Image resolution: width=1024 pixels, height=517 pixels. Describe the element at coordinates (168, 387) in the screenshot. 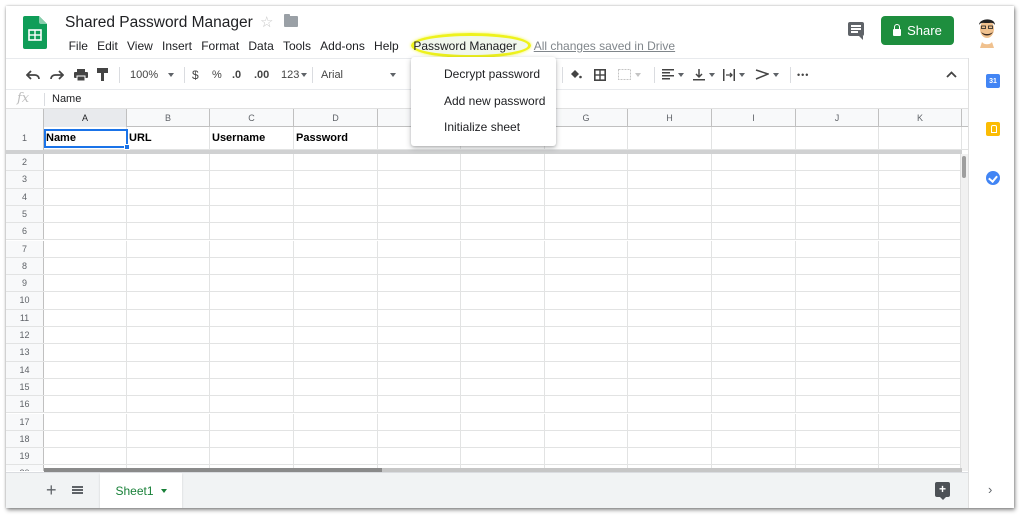

I see `cell-B15` at that location.